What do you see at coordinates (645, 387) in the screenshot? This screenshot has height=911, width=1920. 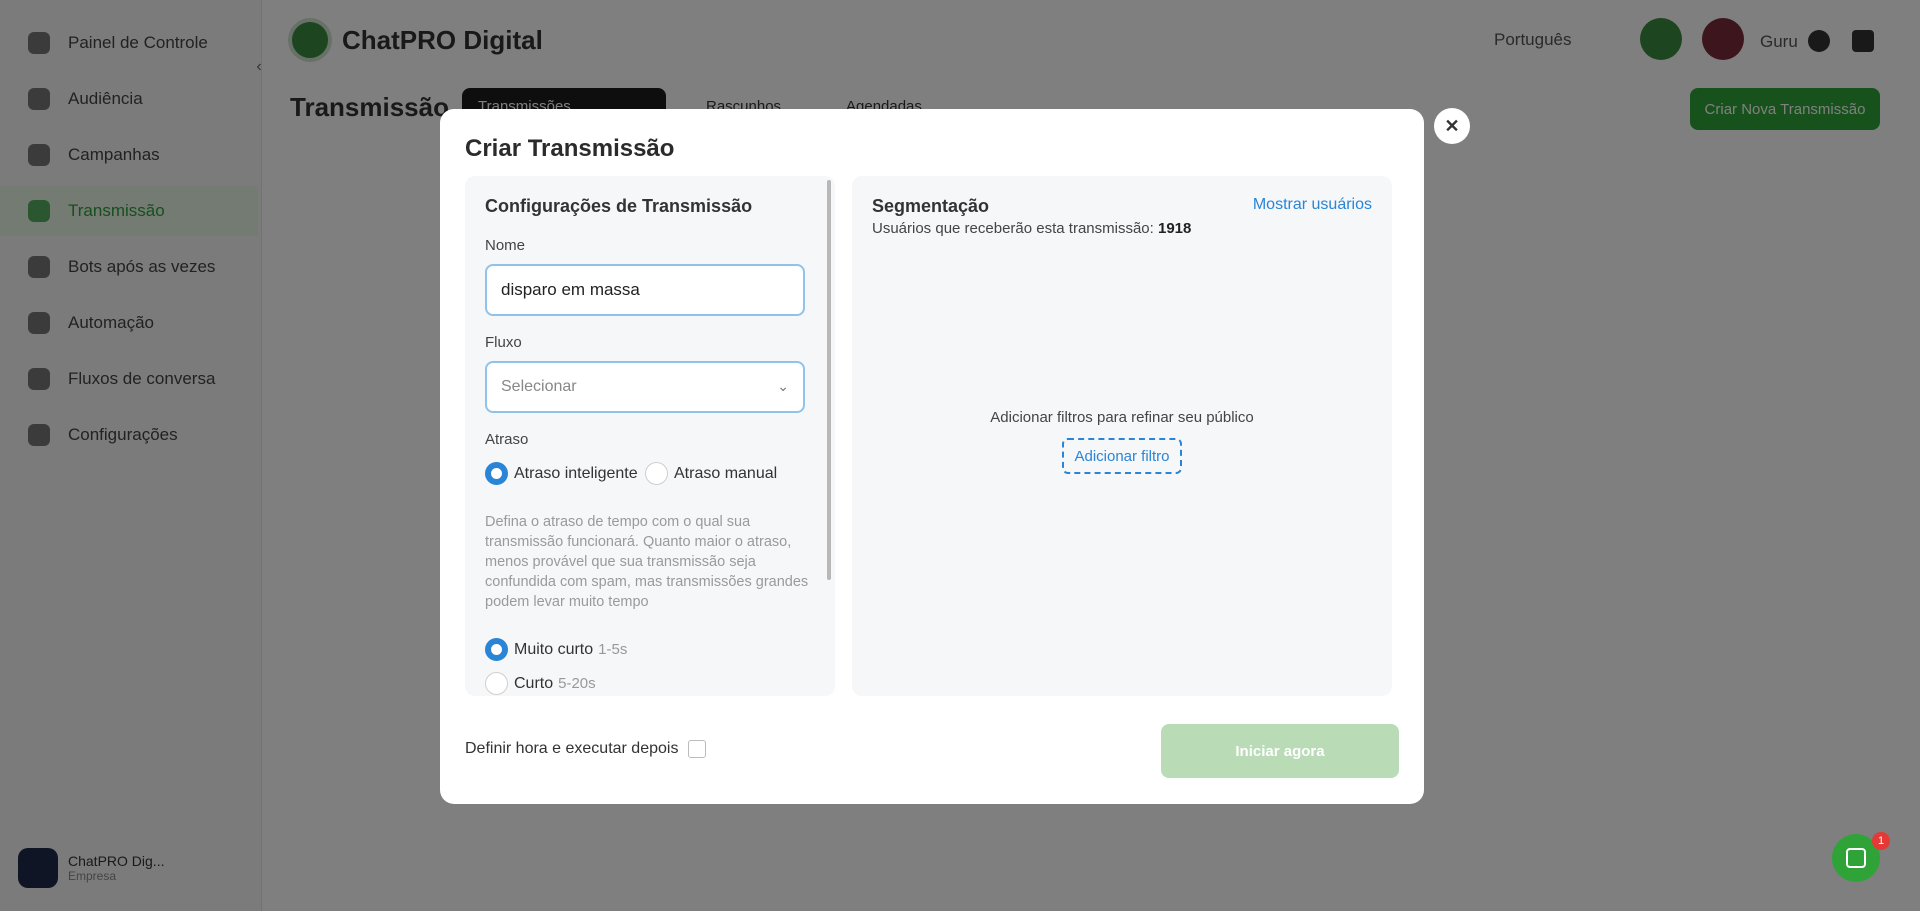 I see `flow-select: Selecionar ⌄` at bounding box center [645, 387].